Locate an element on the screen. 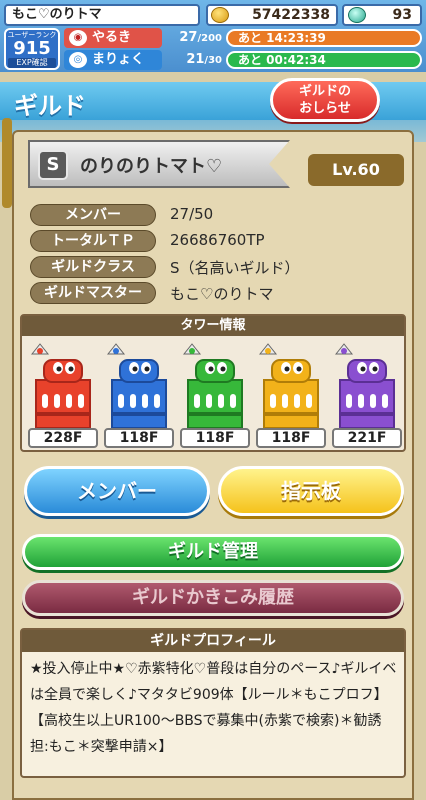 This screenshot has width=426, height=800. guild-manage-button: ギルド管理 is located at coordinates (213, 552).